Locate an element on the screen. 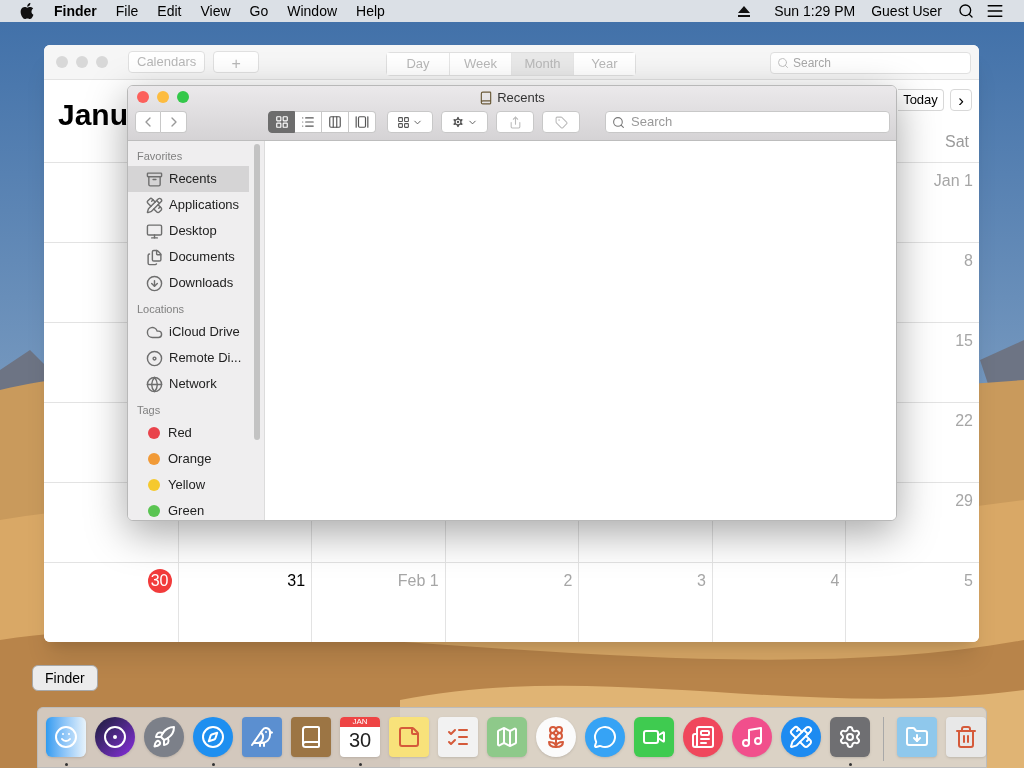  next-button: › is located at coordinates (961, 100).